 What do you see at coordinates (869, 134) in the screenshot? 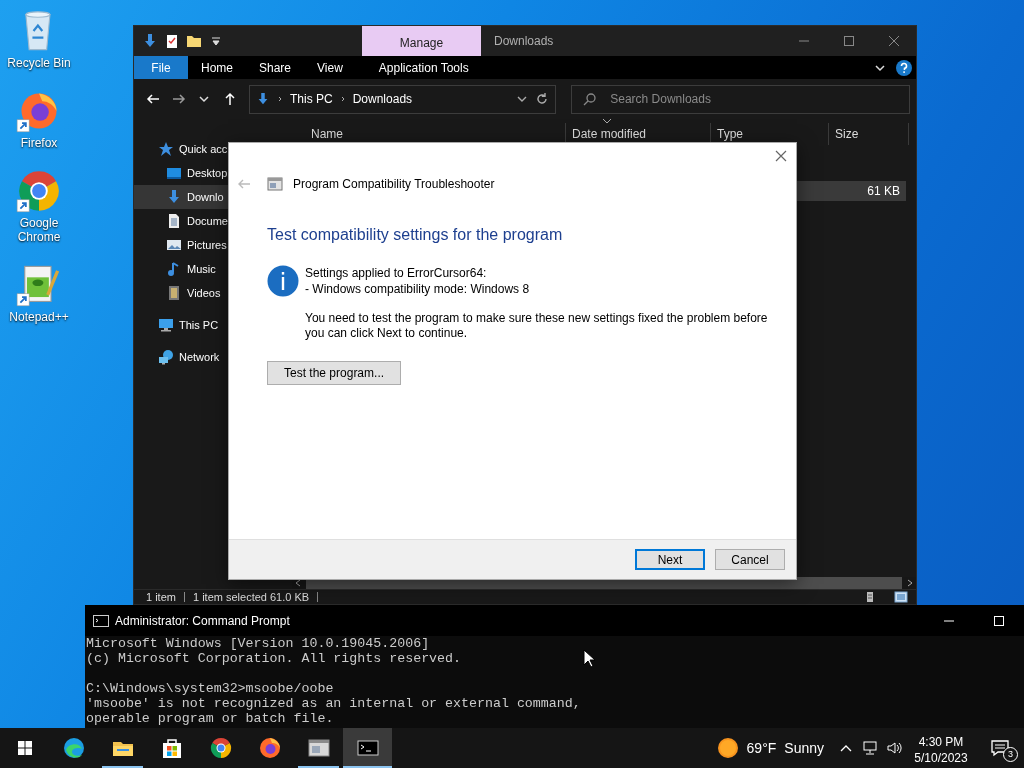
I see `column-header: Size` at bounding box center [869, 134].